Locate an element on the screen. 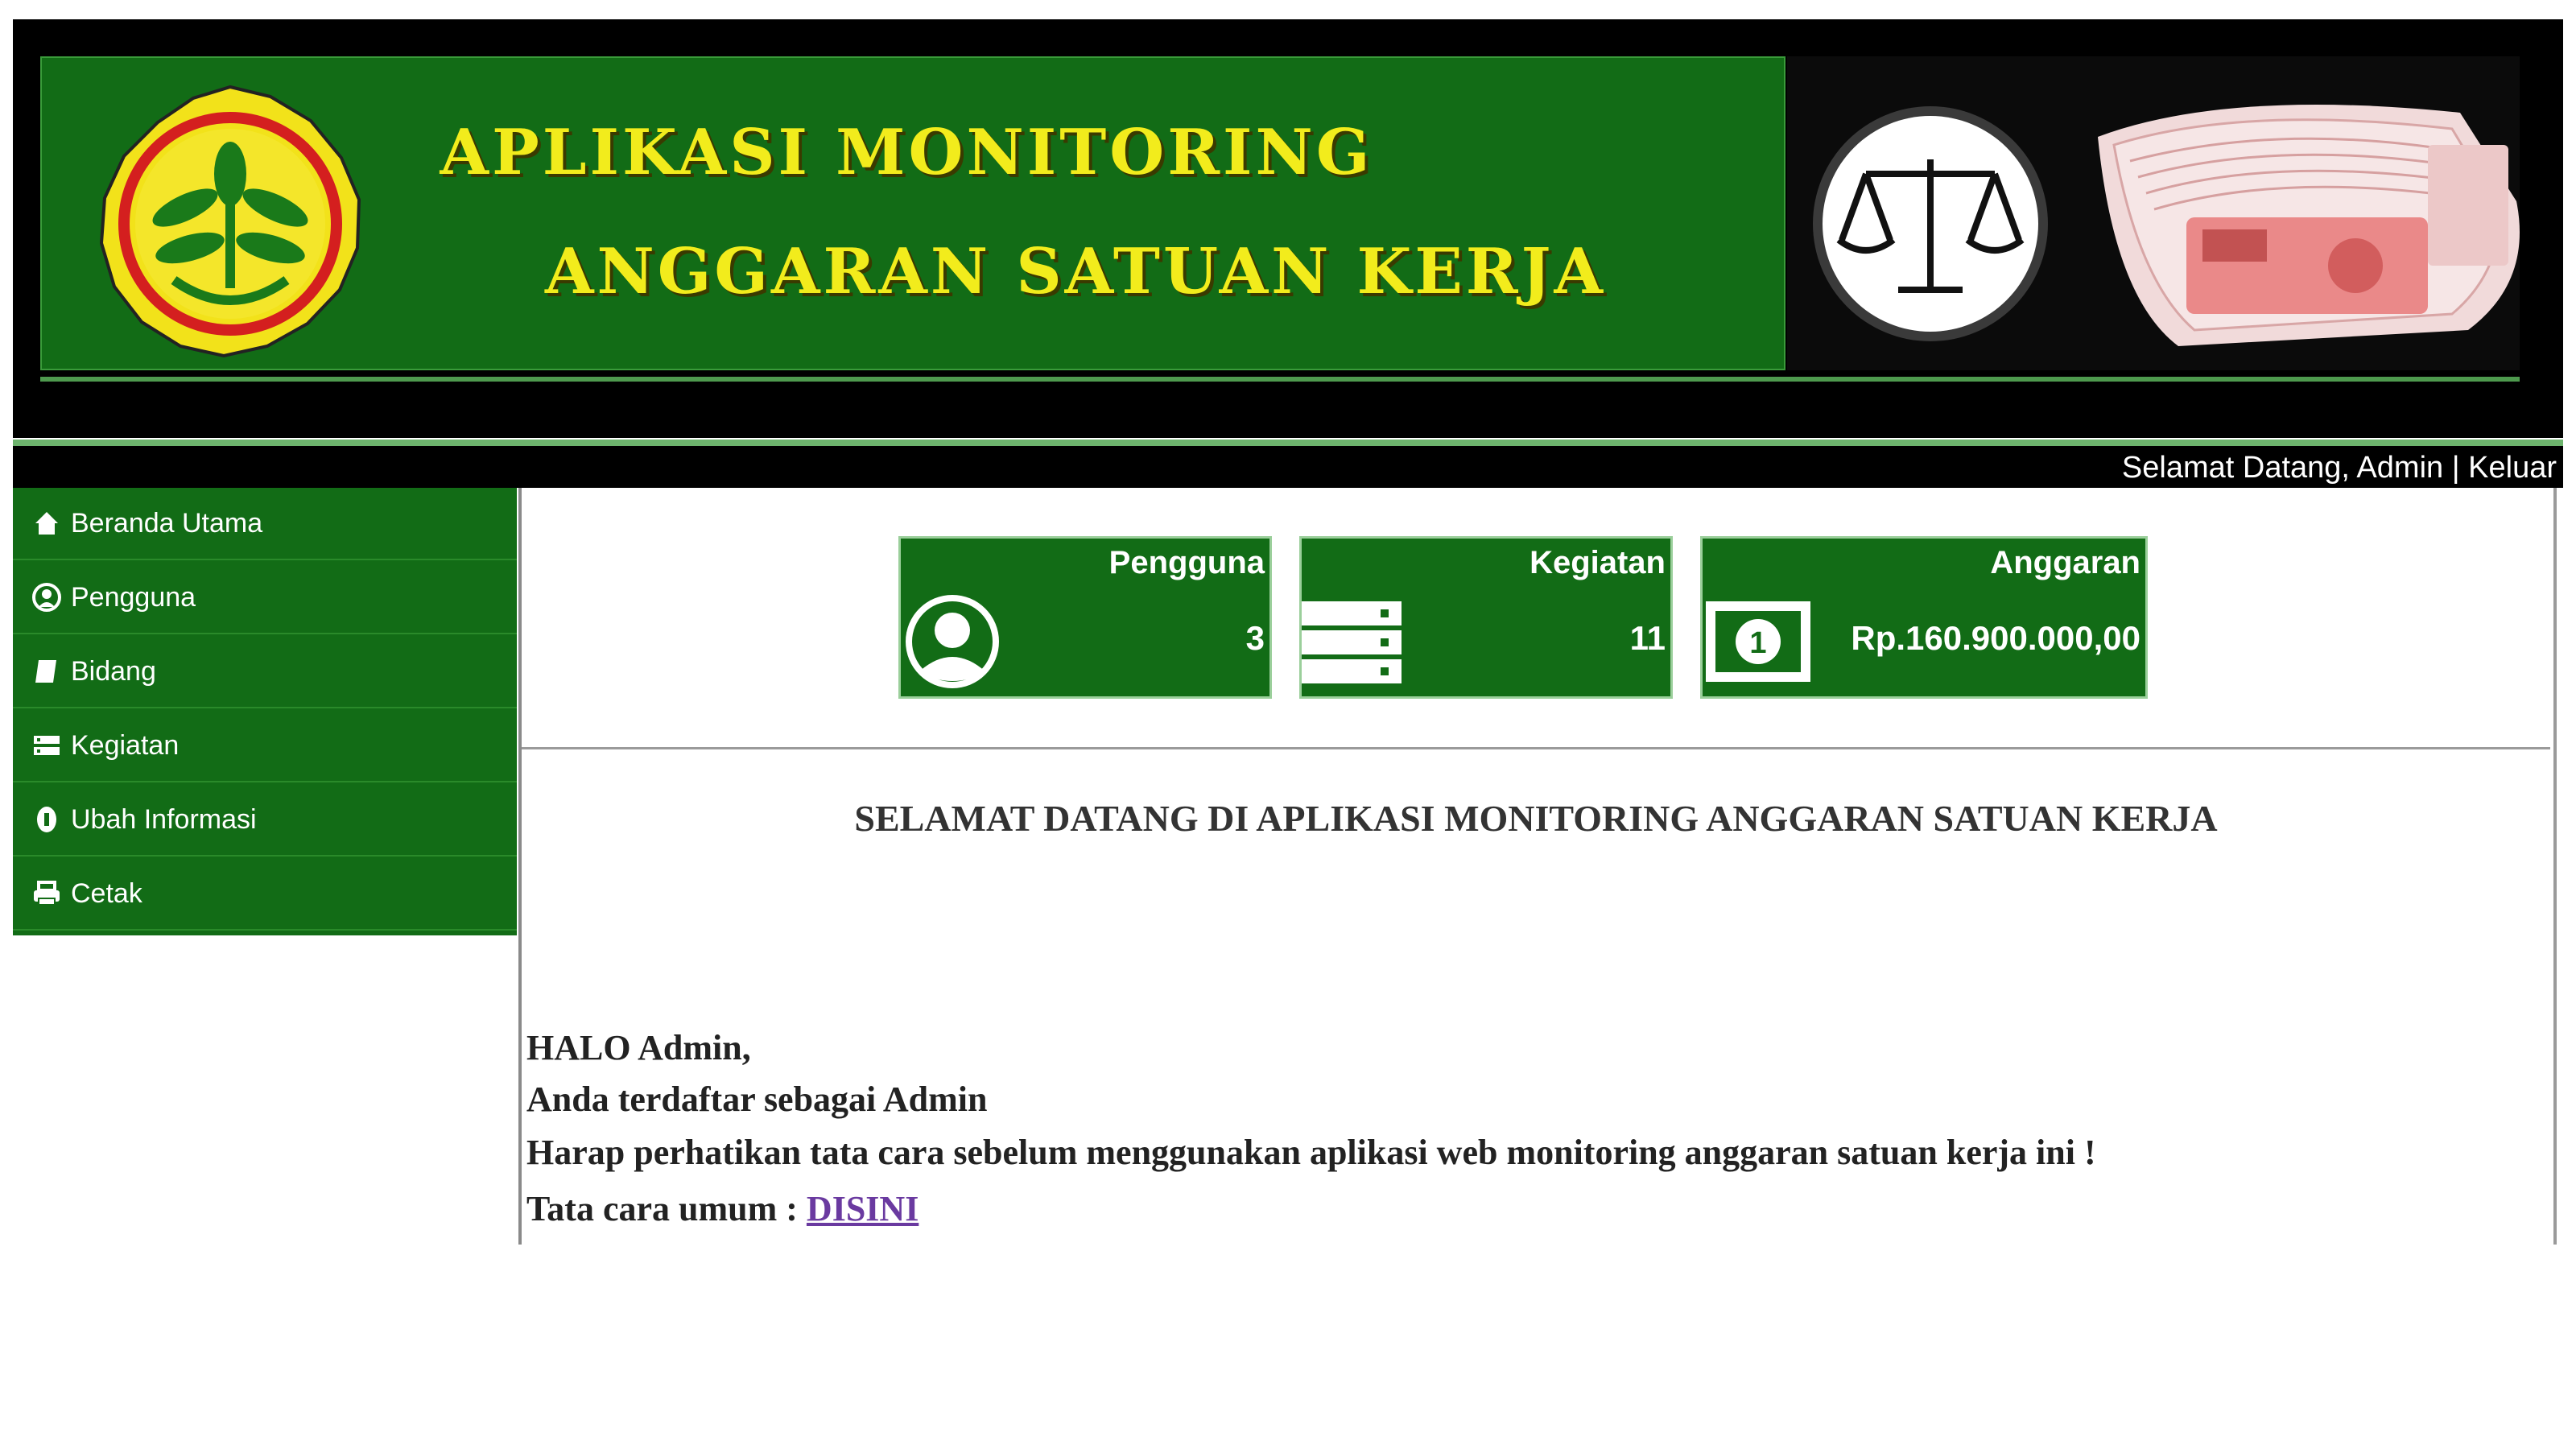 This screenshot has height=1449, width=2576. card-value: 3 is located at coordinates (1255, 638).